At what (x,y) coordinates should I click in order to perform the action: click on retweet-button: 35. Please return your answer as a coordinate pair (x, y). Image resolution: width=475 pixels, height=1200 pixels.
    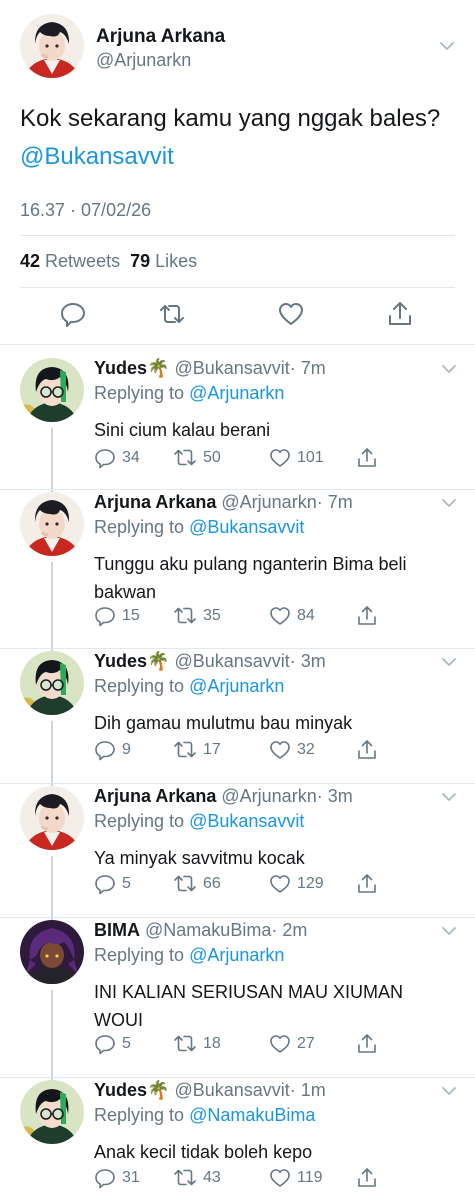
    Looking at the image, I should click on (197, 616).